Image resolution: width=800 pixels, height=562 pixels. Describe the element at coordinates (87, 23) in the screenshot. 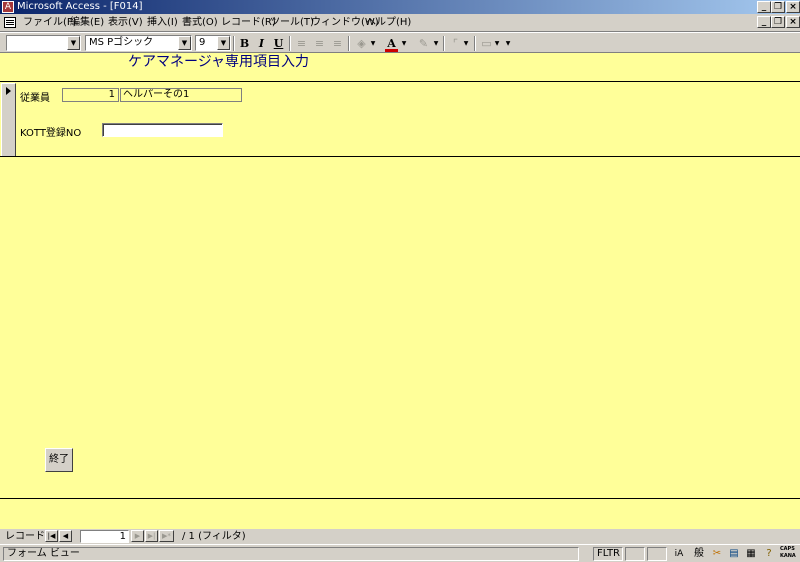

I see `menu-edit: 編集(E)` at that location.